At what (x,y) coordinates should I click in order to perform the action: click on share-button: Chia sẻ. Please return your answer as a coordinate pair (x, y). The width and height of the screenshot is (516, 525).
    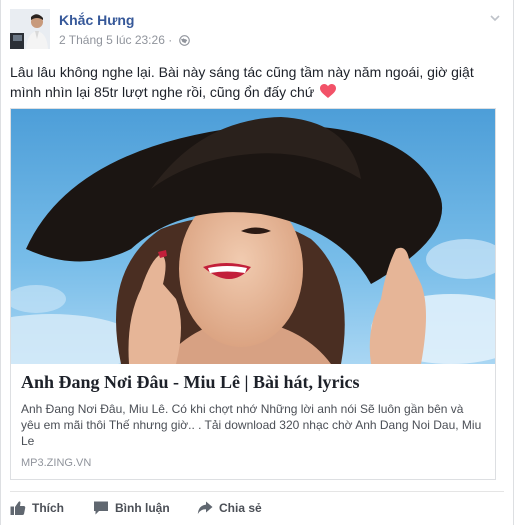
    Looking at the image, I should click on (229, 508).